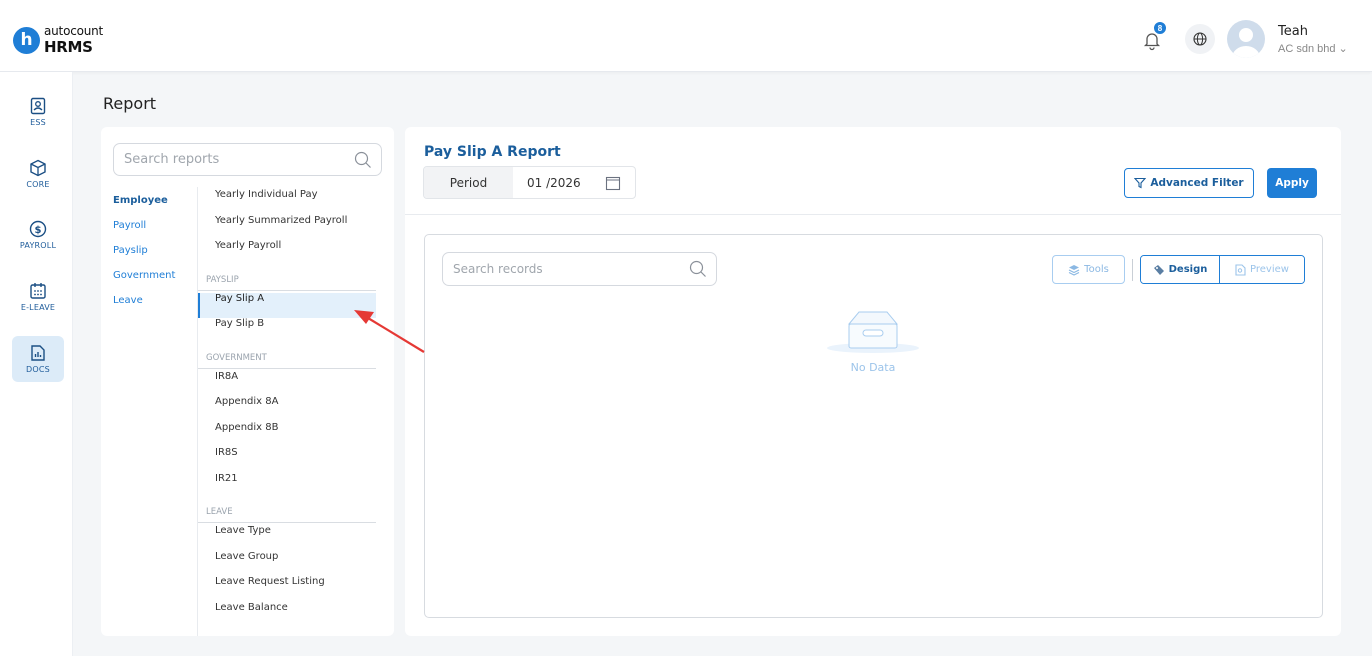  I want to click on section-header-leave: LEAVE, so click(287, 510).